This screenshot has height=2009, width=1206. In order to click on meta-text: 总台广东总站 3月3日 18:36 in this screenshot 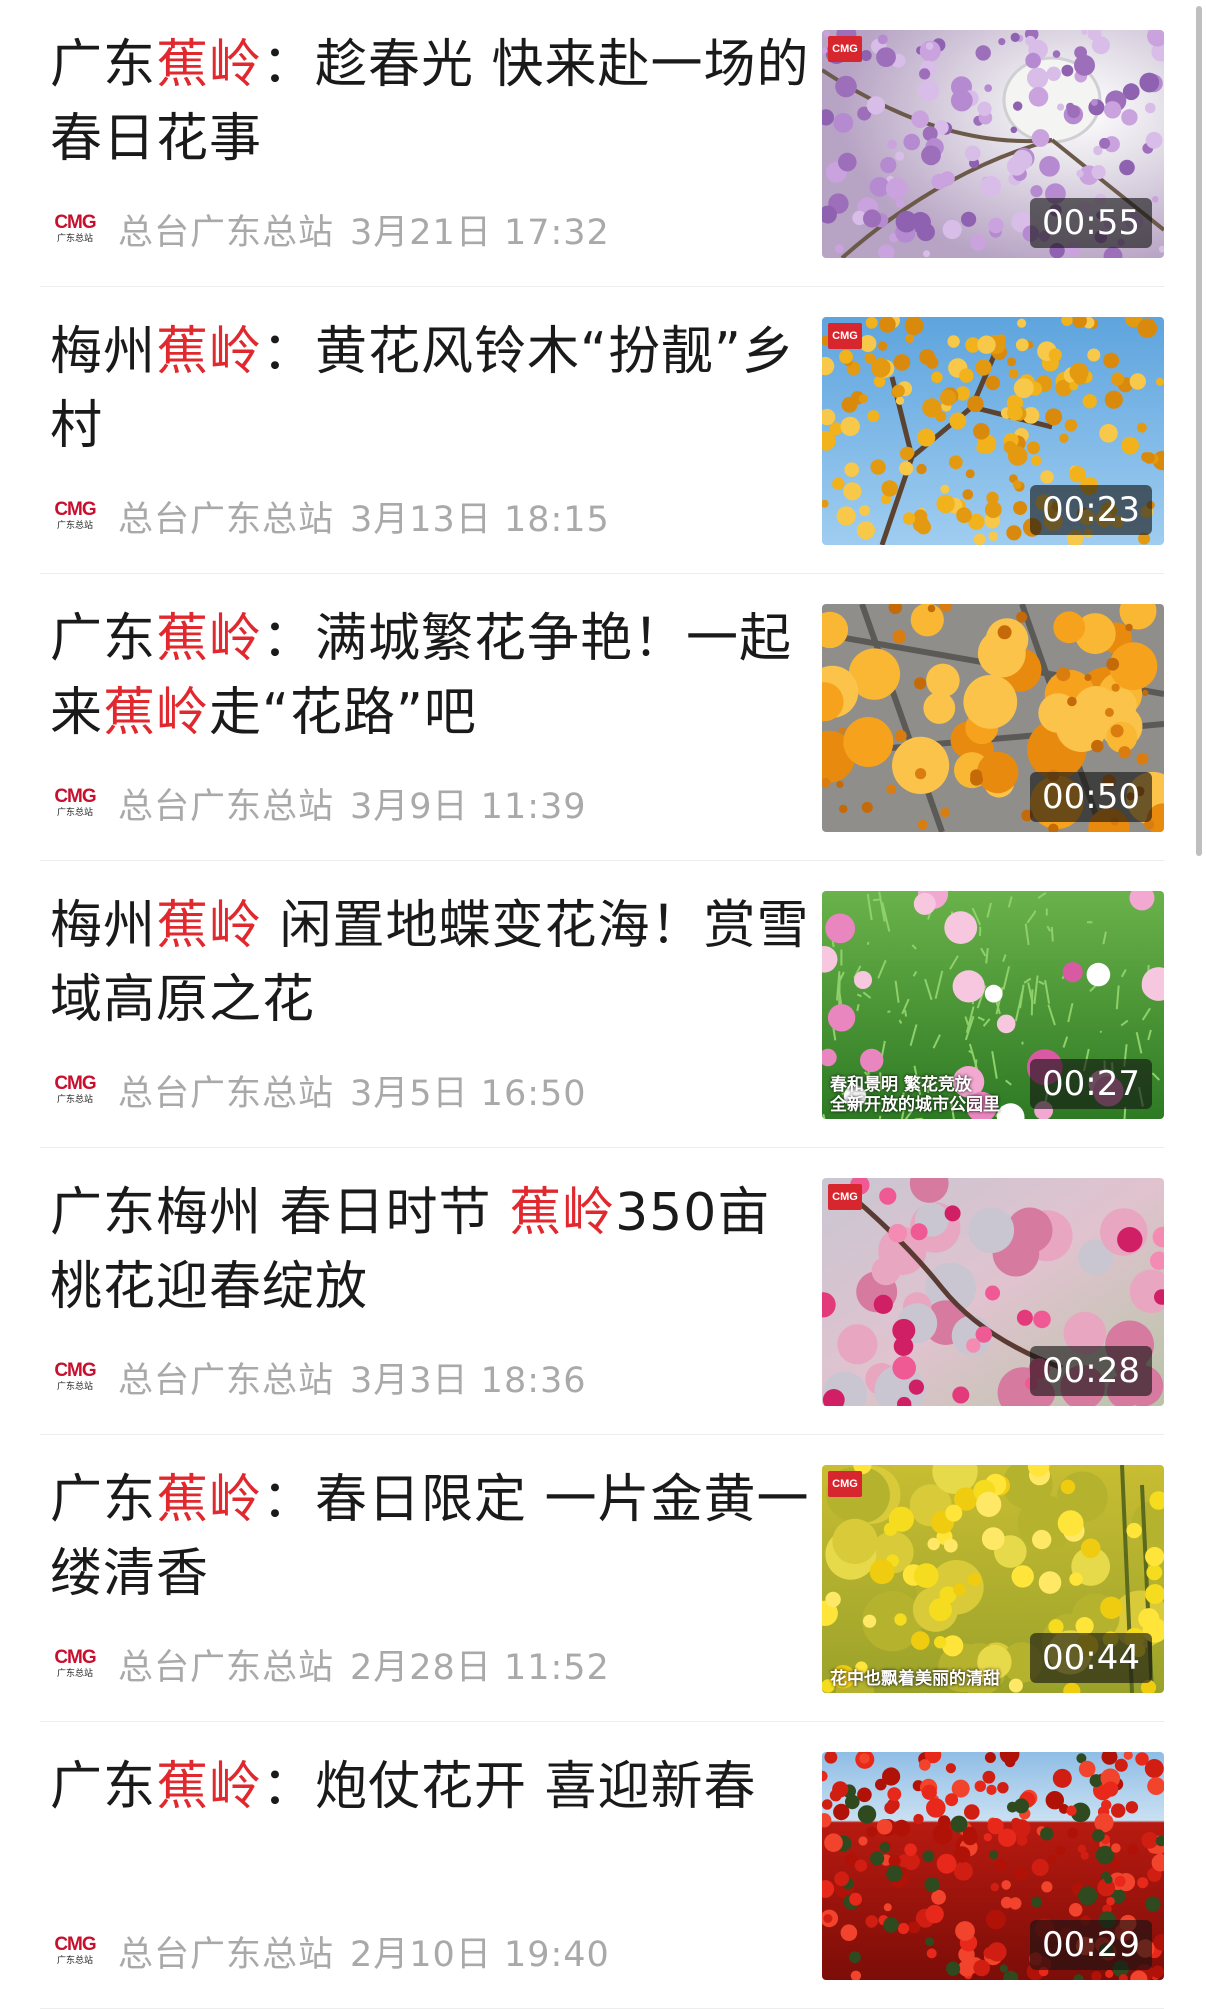, I will do `click(352, 1377)`.